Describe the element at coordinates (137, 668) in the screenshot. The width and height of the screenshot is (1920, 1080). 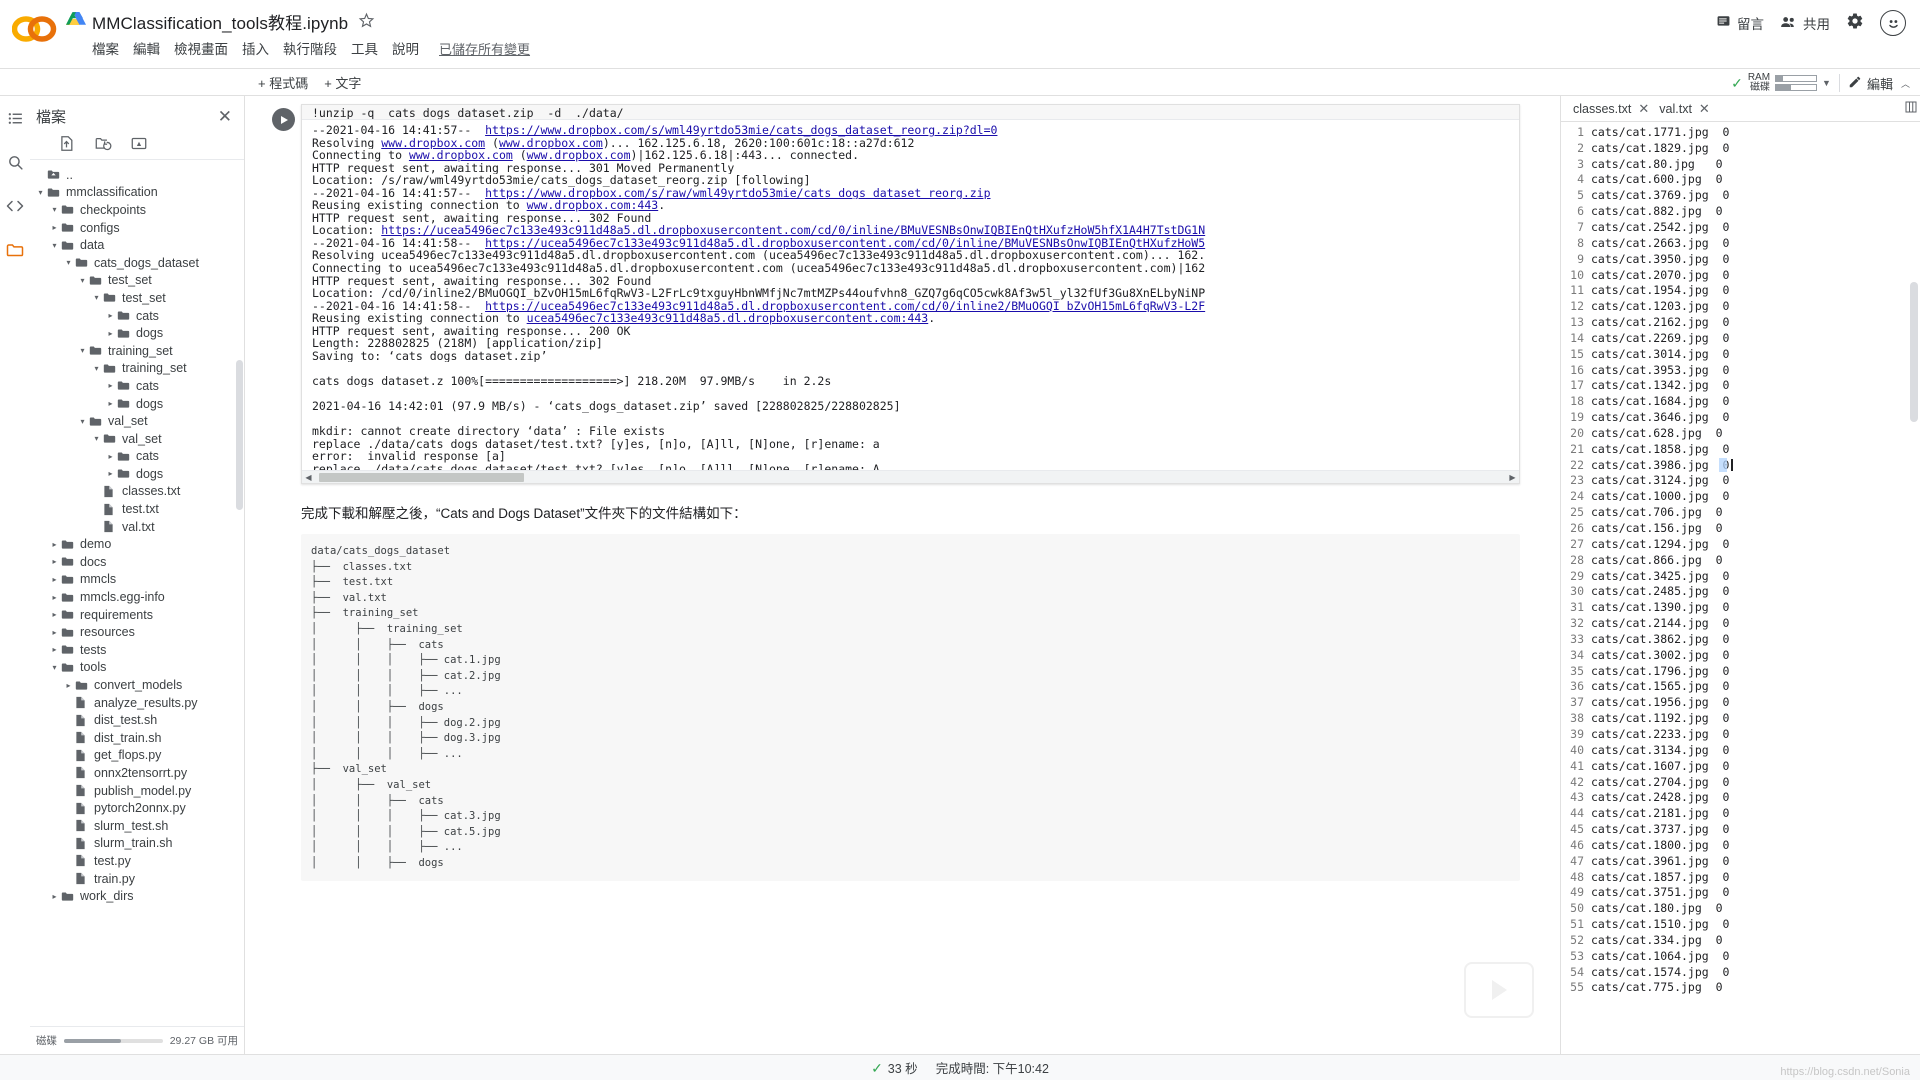
I see `file-tree-folder: tools` at that location.